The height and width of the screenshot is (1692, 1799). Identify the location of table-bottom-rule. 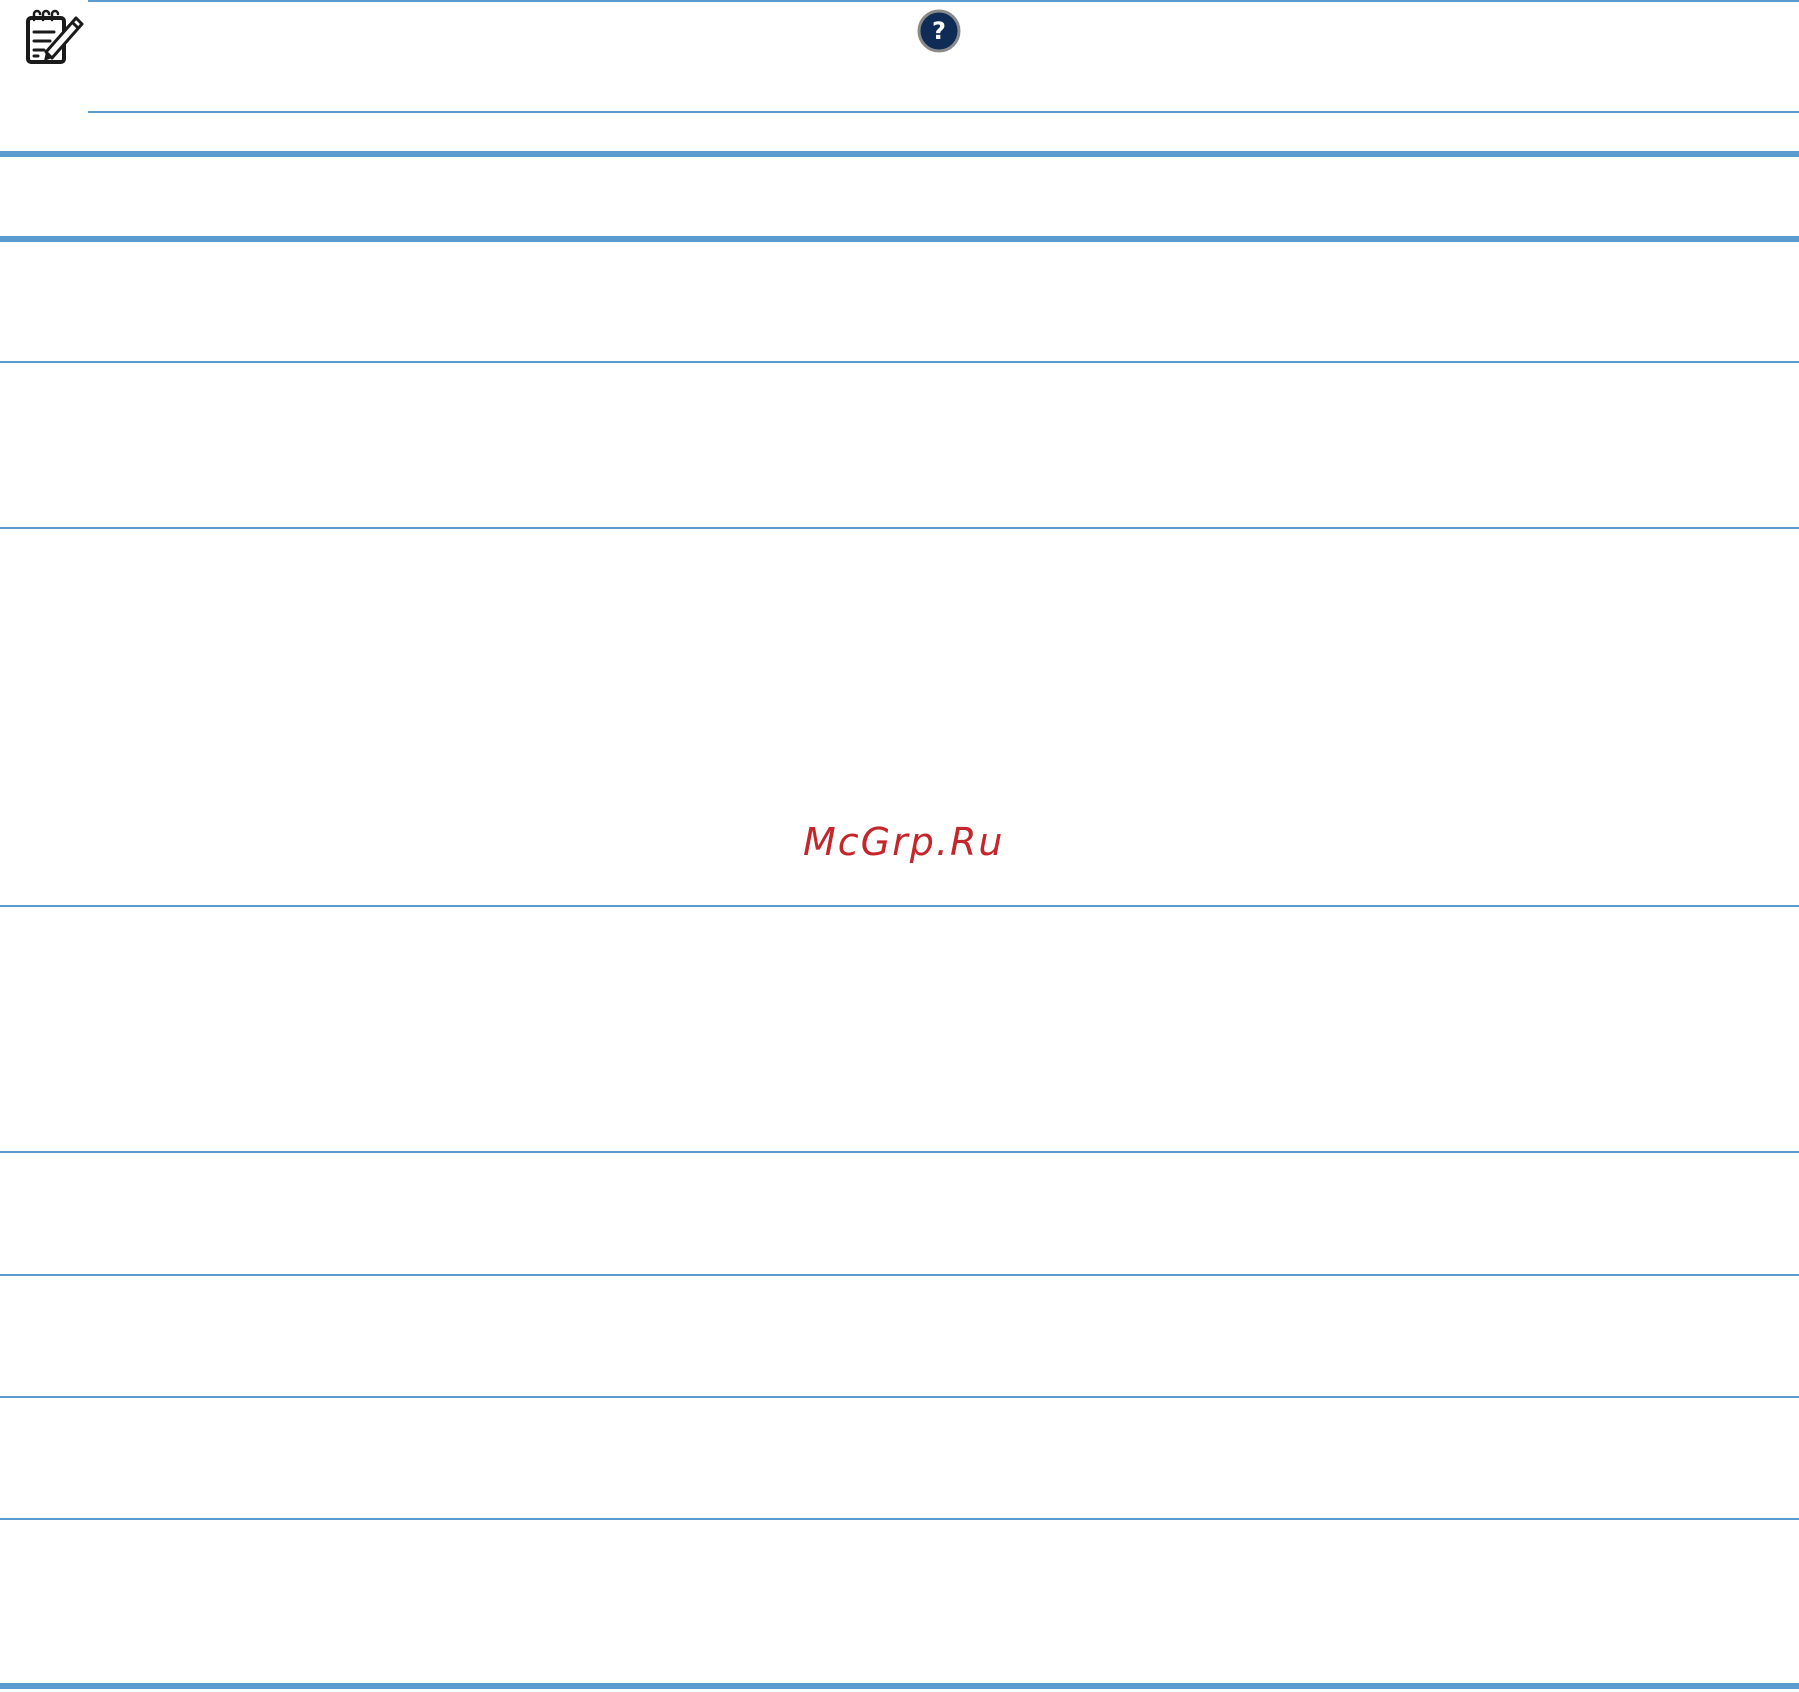
(899, 1686).